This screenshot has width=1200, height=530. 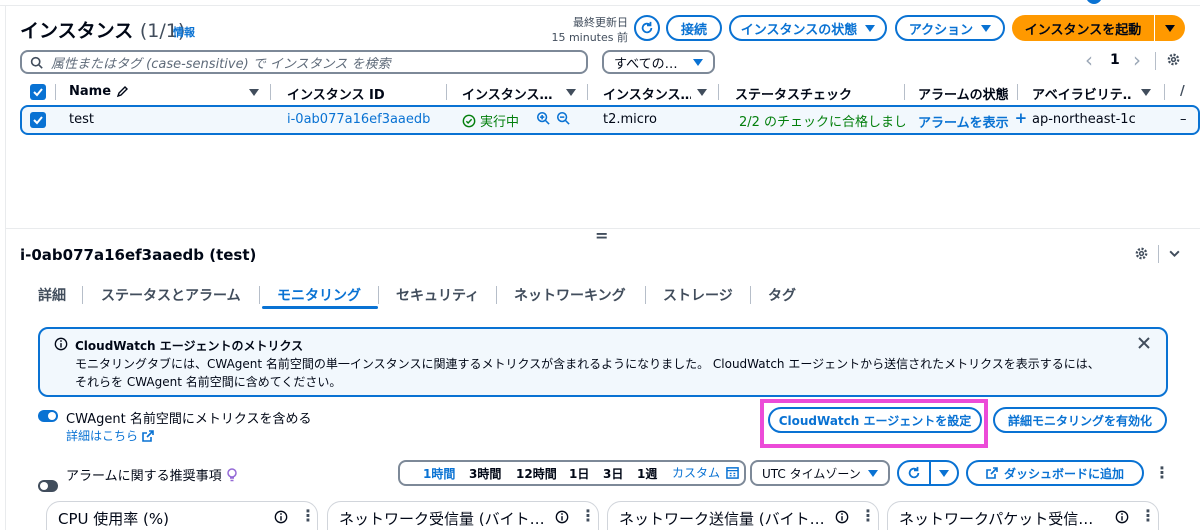 I want to click on refresh-metrics-button, so click(x=928, y=473).